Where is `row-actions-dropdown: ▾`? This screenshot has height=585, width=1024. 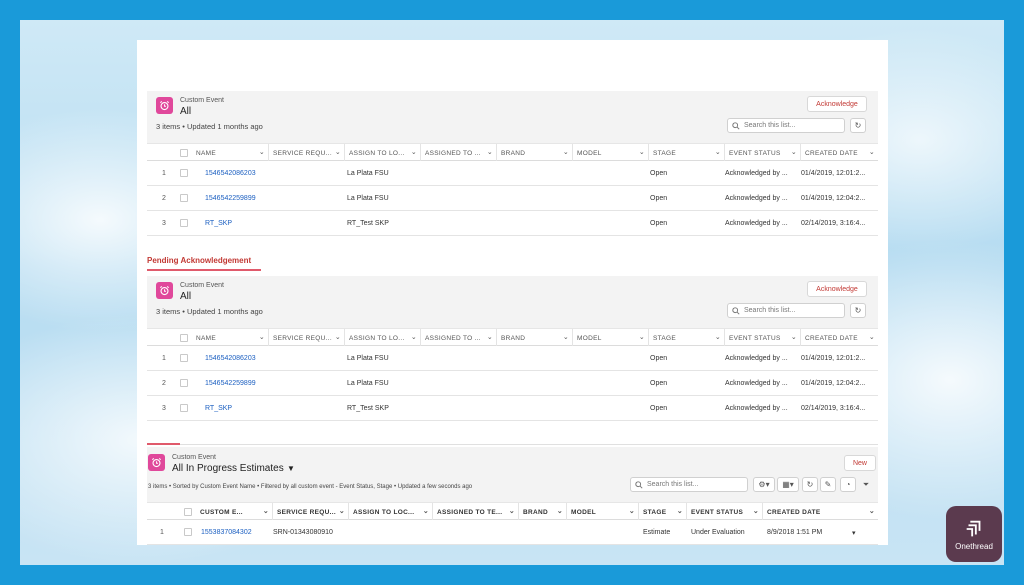
row-actions-dropdown: ▾ is located at coordinates (854, 532).